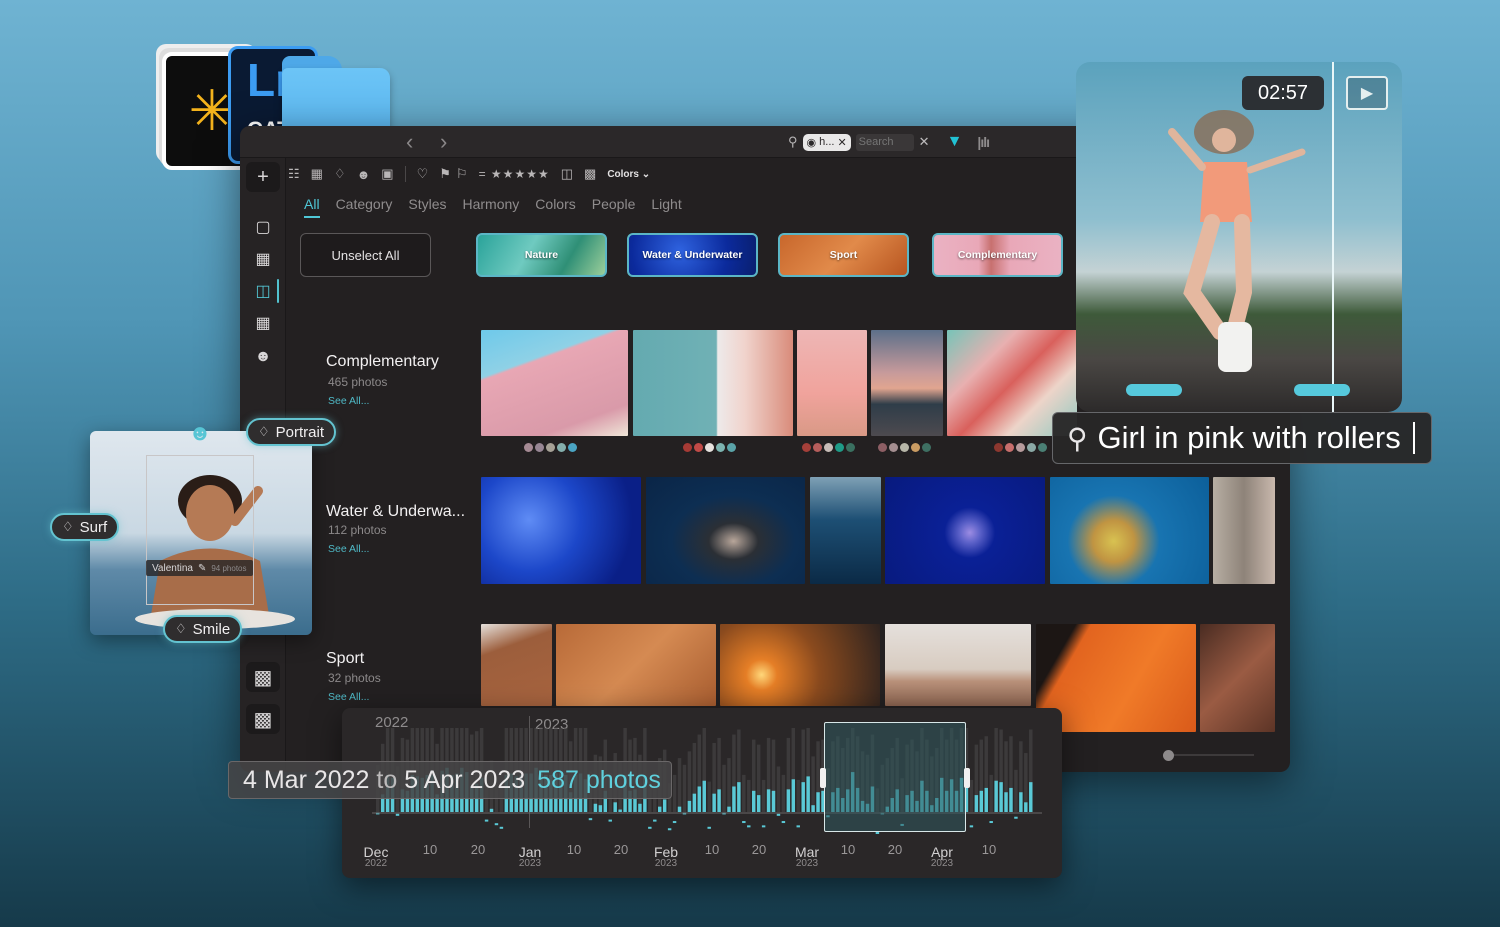 The width and height of the screenshot is (1500, 927). Describe the element at coordinates (263, 291) in the screenshot. I see `smart-albums-icon: ◫` at that location.